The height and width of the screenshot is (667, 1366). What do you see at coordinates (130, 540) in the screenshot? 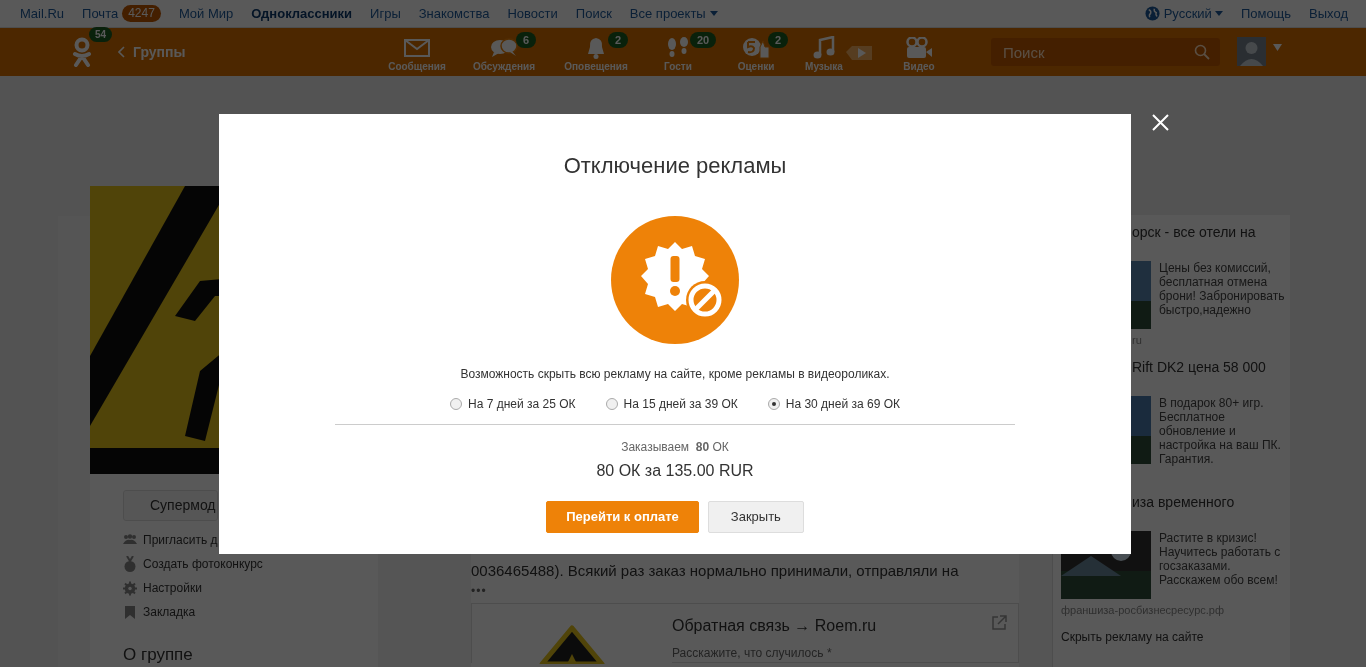
I see `people-icon` at bounding box center [130, 540].